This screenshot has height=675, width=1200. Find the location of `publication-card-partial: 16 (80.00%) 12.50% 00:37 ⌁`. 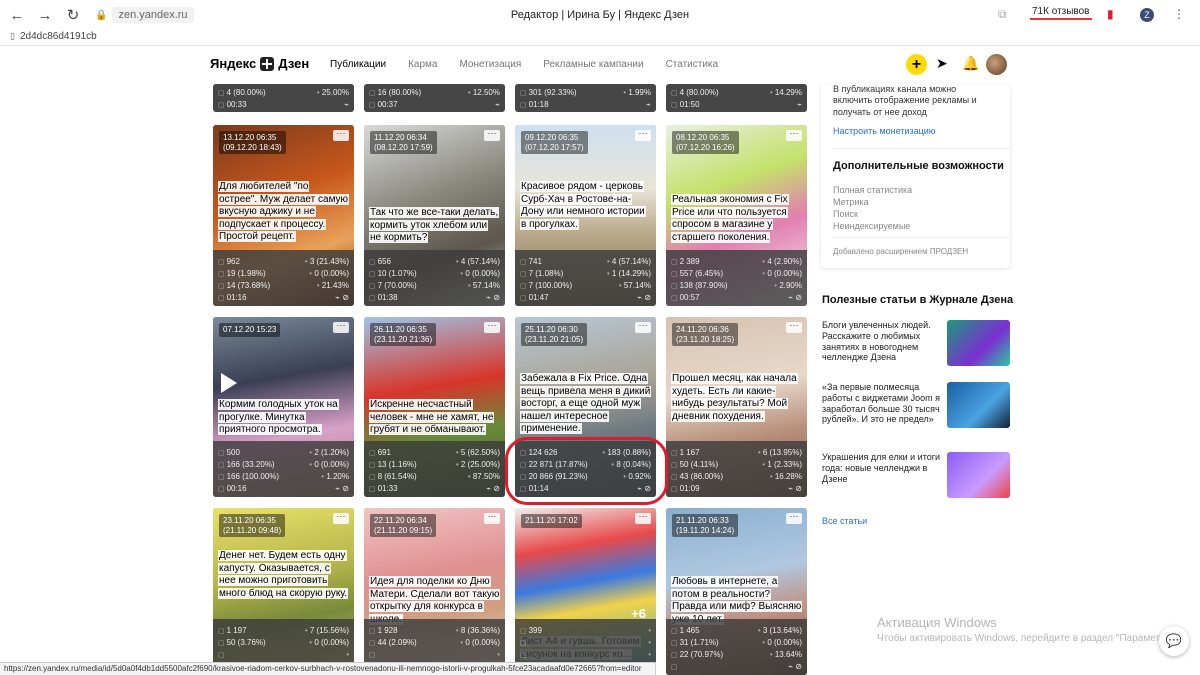

publication-card-partial: 16 (80.00%) 12.50% 00:37 ⌁ is located at coordinates (434, 98).